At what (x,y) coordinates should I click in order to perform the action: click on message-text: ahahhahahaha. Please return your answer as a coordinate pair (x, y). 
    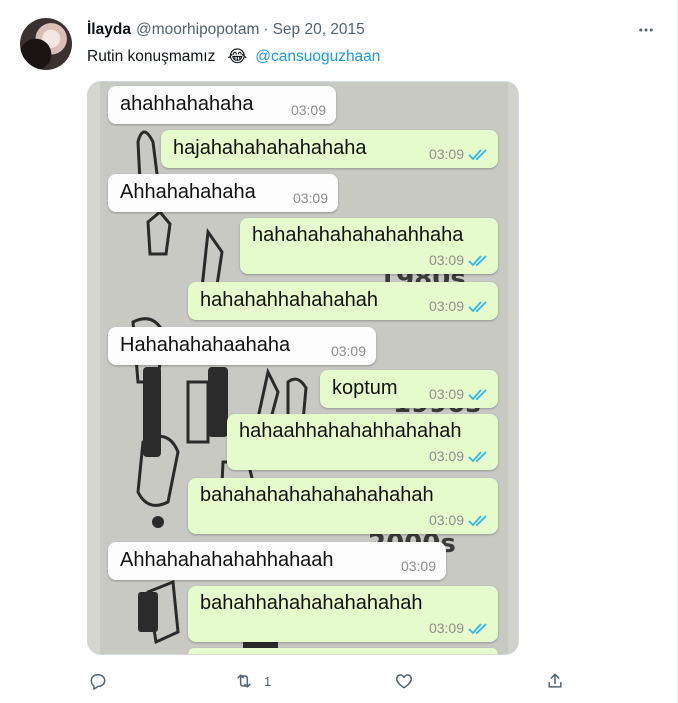
    Looking at the image, I should click on (187, 104).